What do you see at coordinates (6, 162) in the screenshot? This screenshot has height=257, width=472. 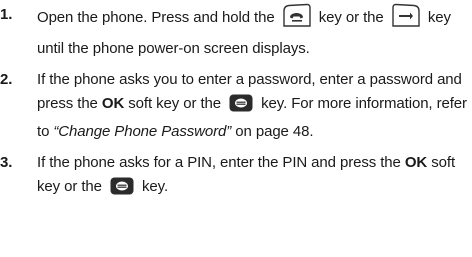 I see `step-number: 3.` at bounding box center [6, 162].